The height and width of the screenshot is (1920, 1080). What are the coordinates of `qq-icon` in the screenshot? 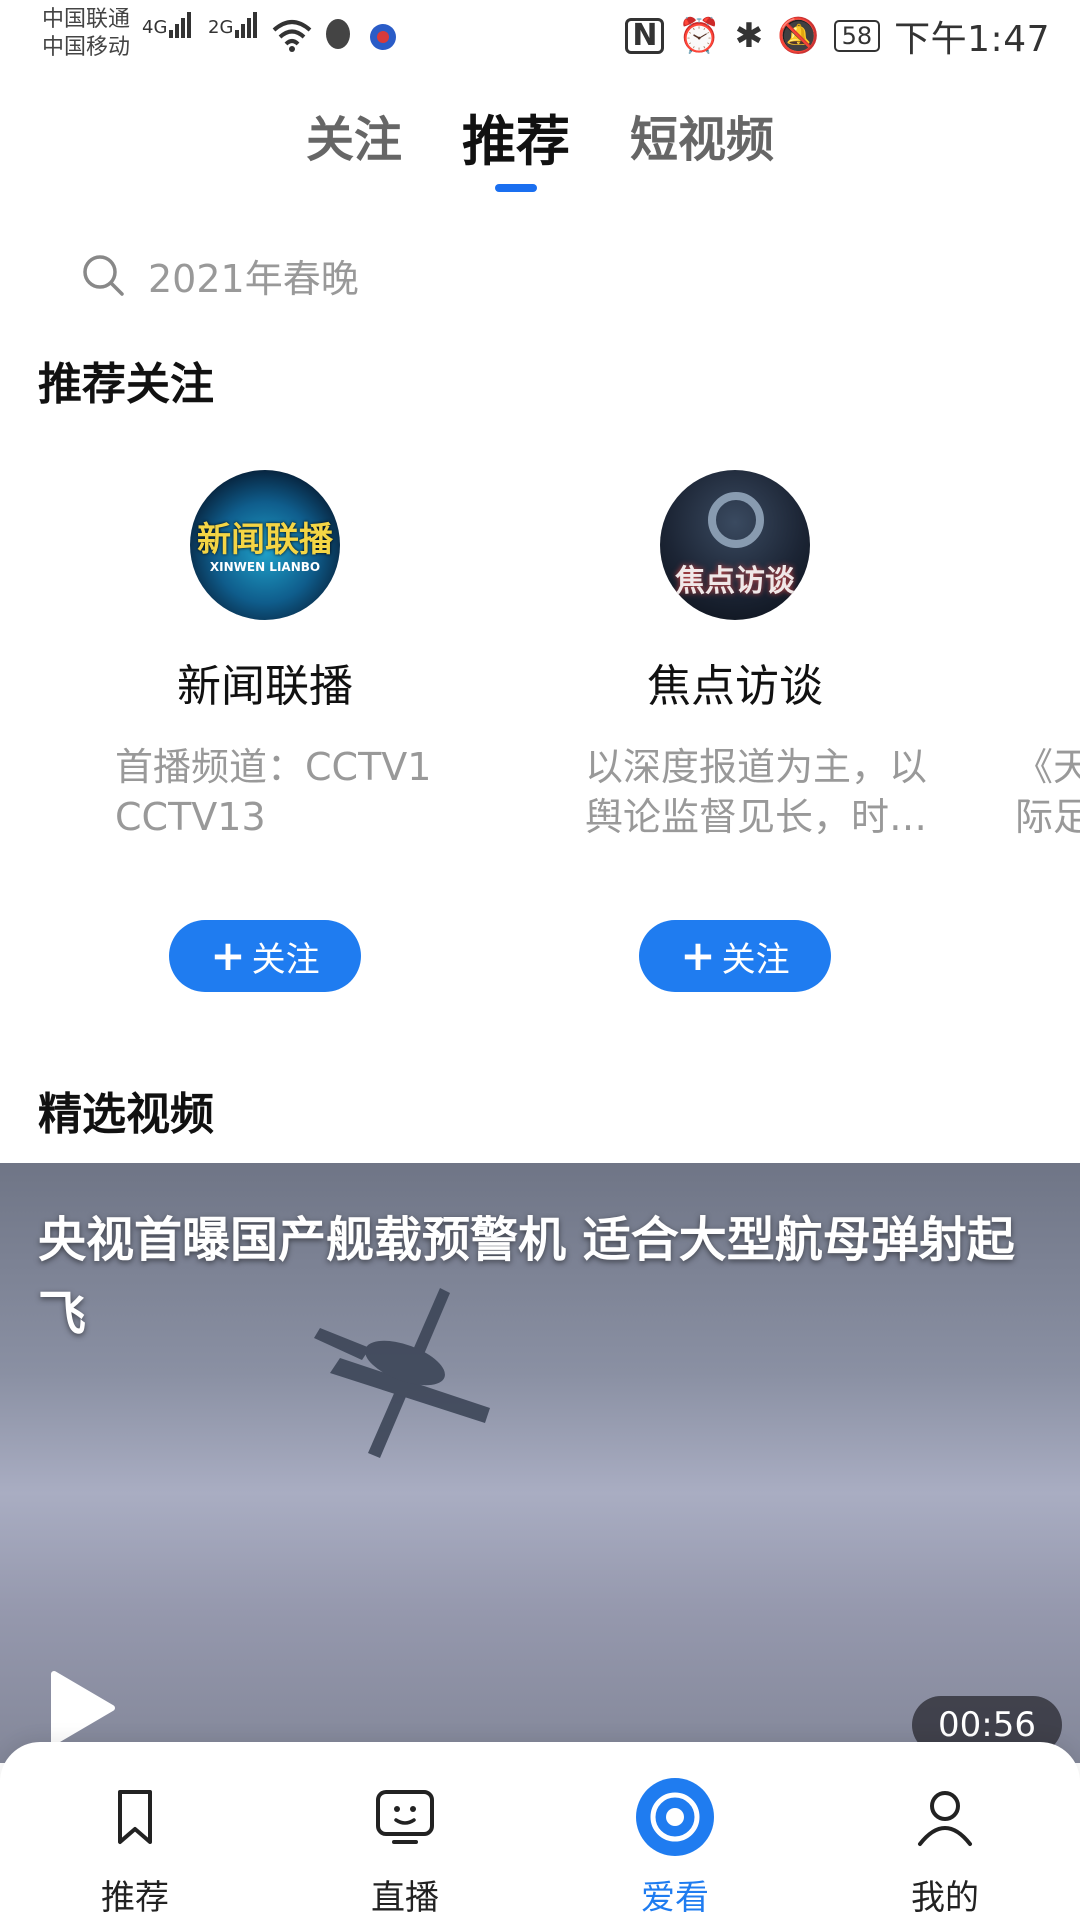 It's located at (338, 34).